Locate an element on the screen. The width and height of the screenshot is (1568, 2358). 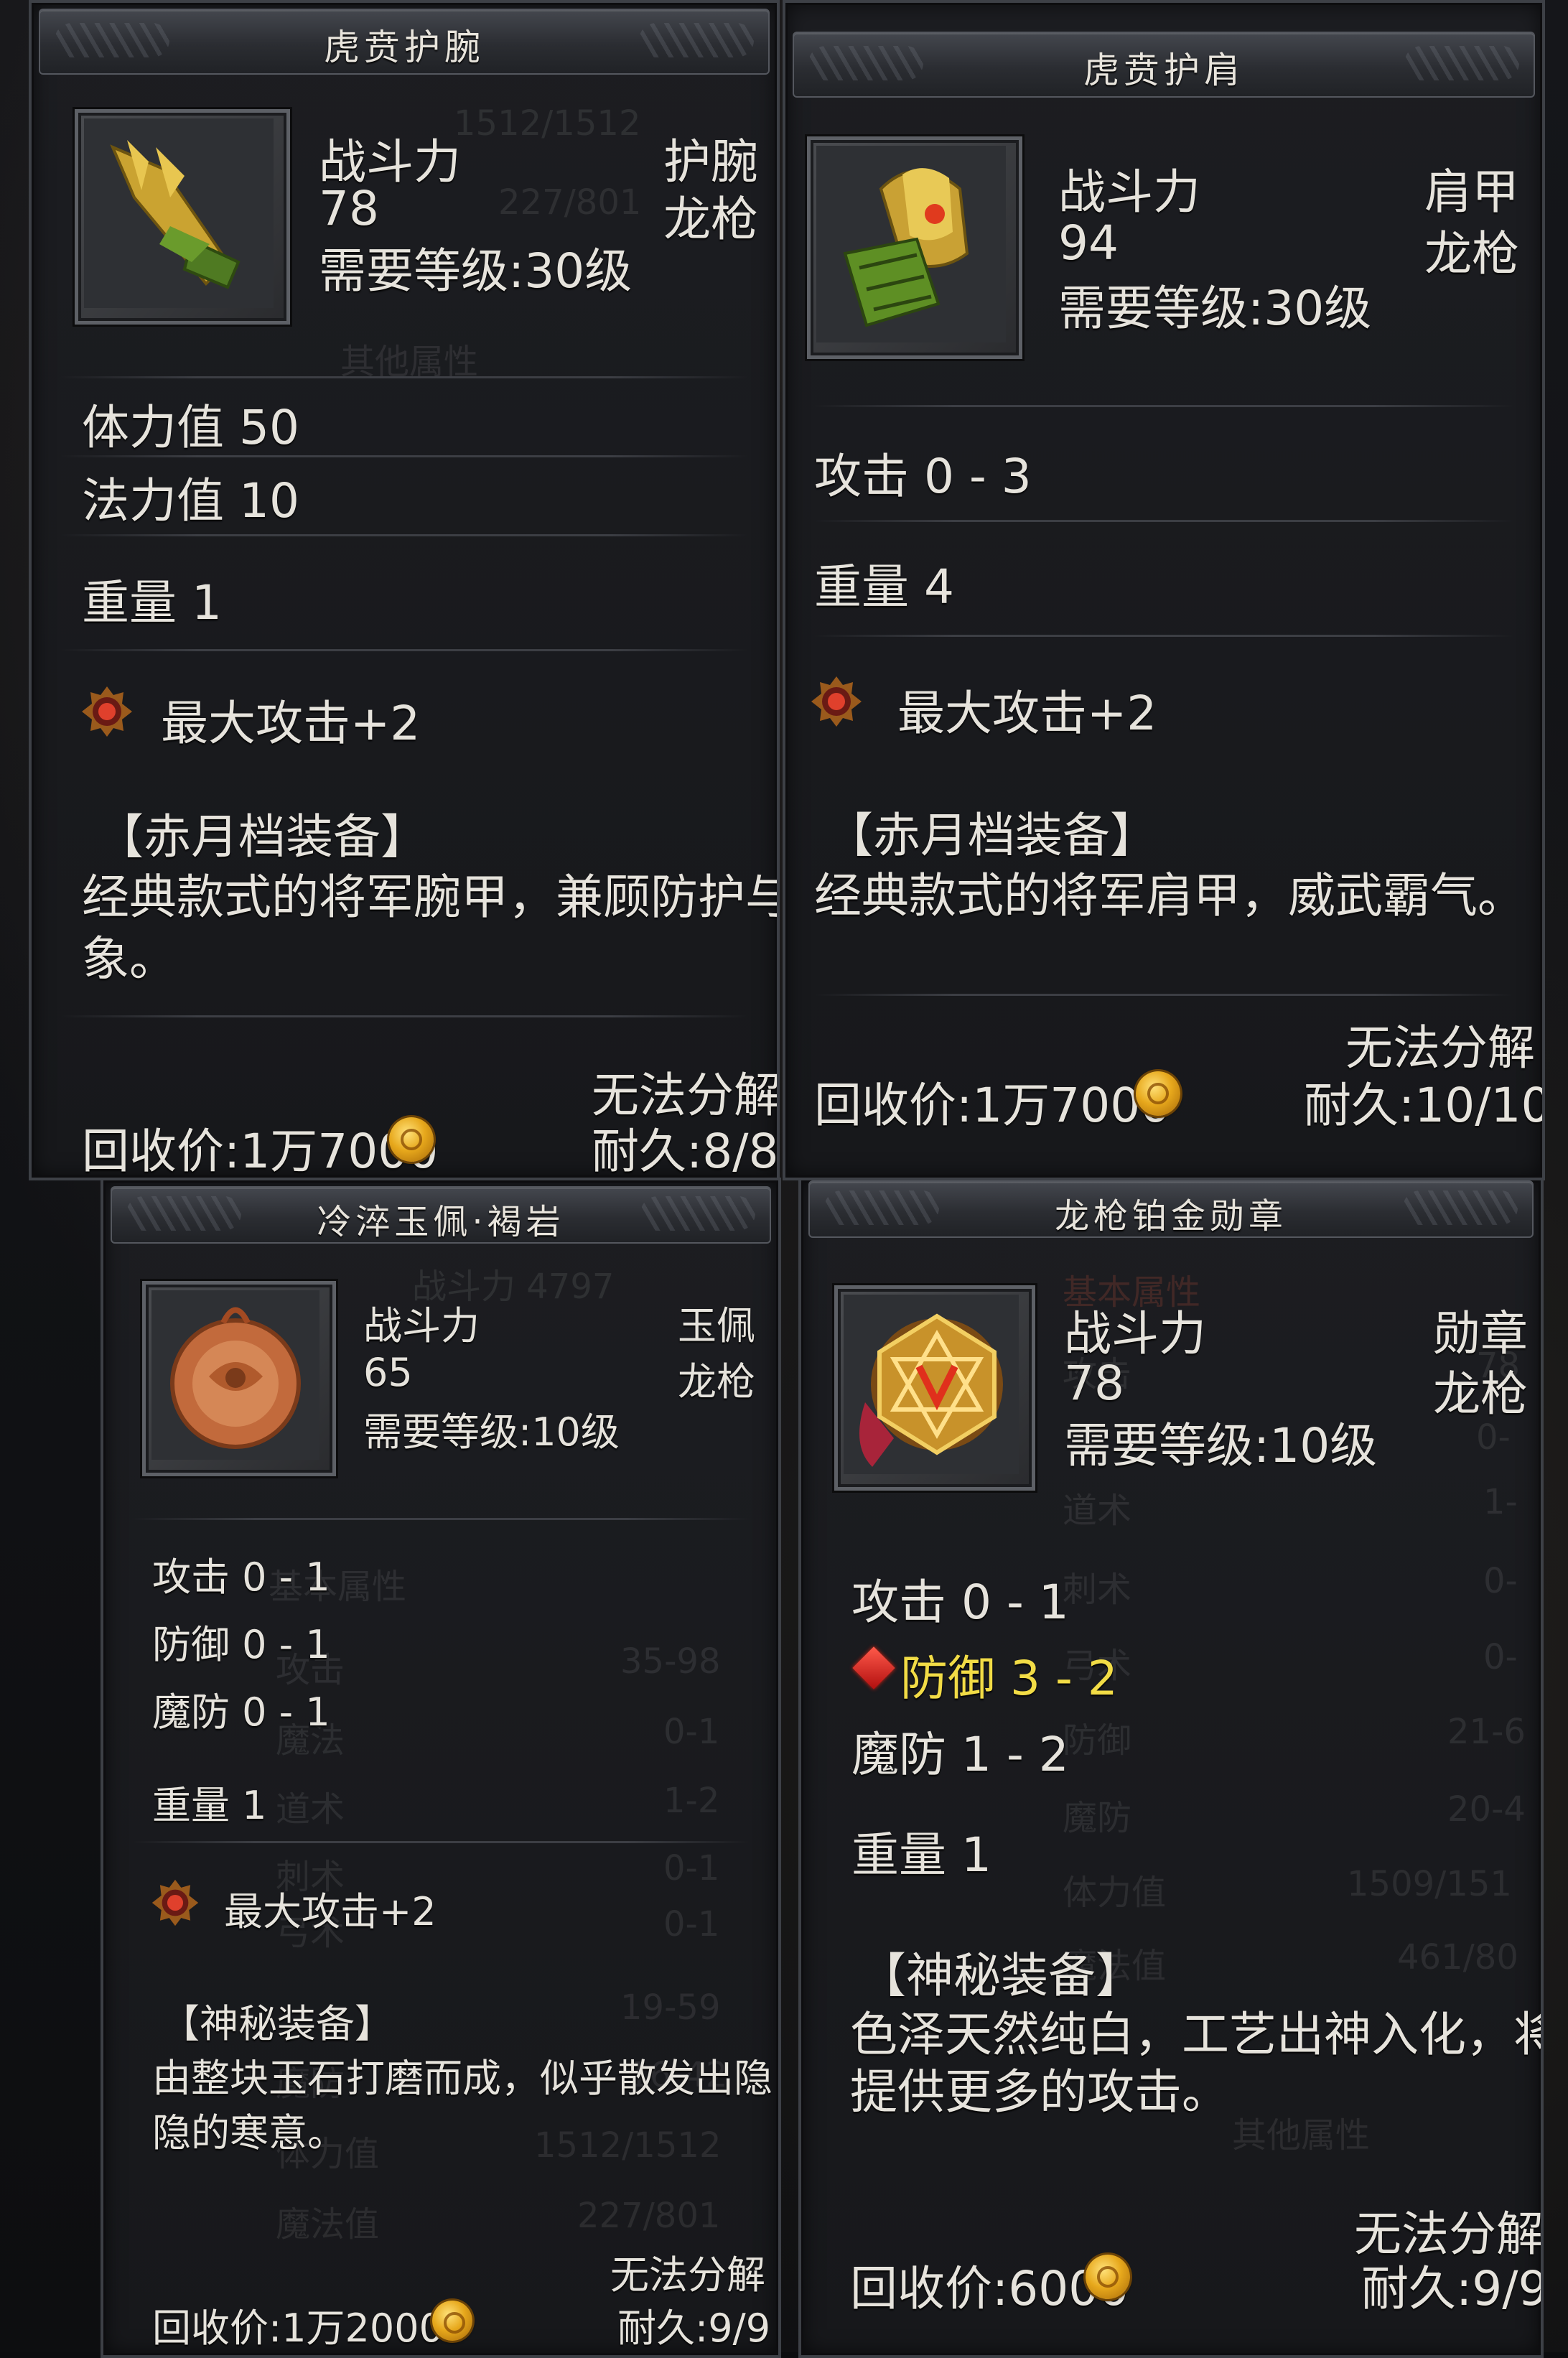
pauldron-icon is located at coordinates (911, 244).